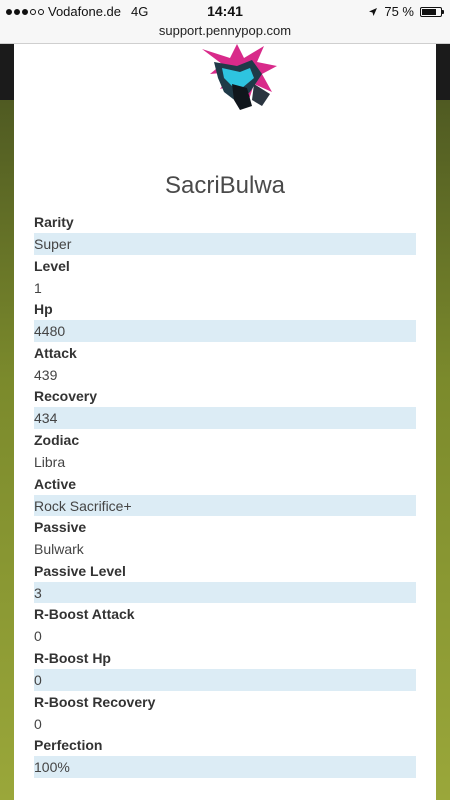 Image resolution: width=450 pixels, height=800 pixels. Describe the element at coordinates (225, 626) in the screenshot. I see `stat-row: R-Boost Attack 0` at that location.